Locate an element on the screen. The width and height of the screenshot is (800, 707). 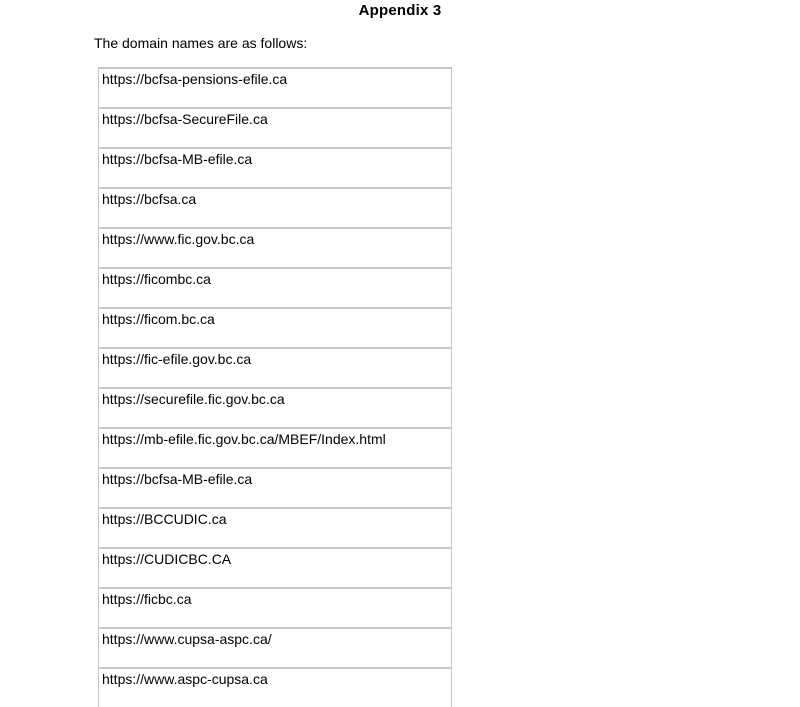
domain-cell: https://CUDICBC.CA is located at coordinates (275, 568).